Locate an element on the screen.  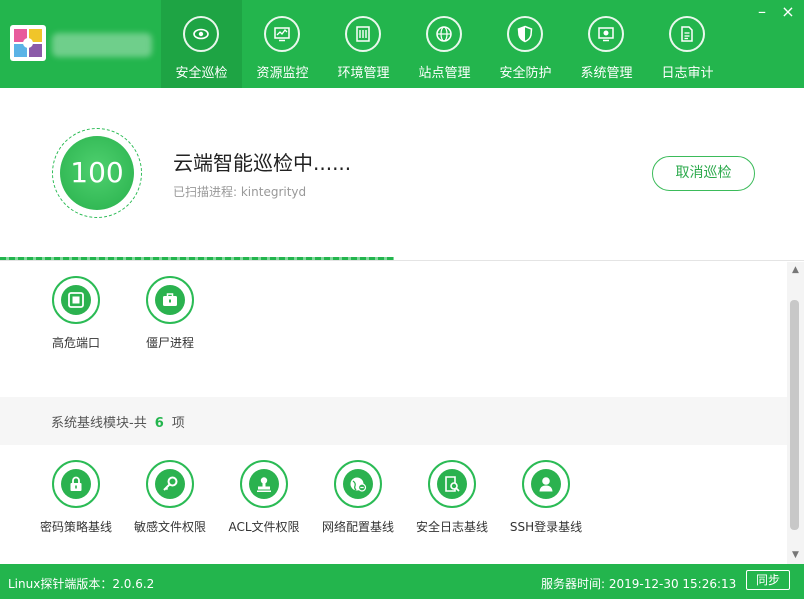
tab-label: 安全巡检 is located at coordinates (201, 73).